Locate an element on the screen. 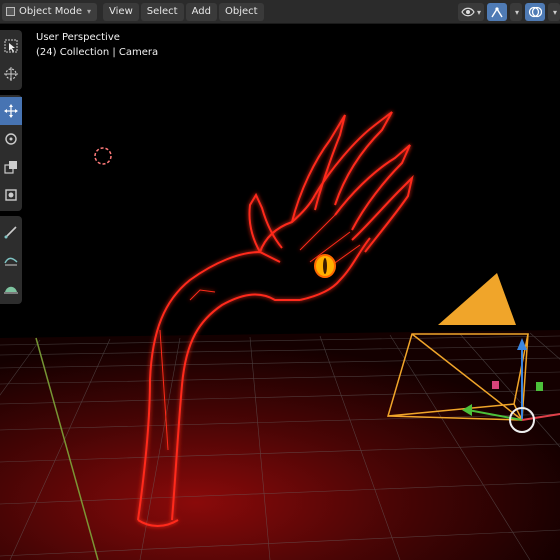 The width and height of the screenshot is (560, 560). overlay-dropdown: ▾ is located at coordinates (553, 12).